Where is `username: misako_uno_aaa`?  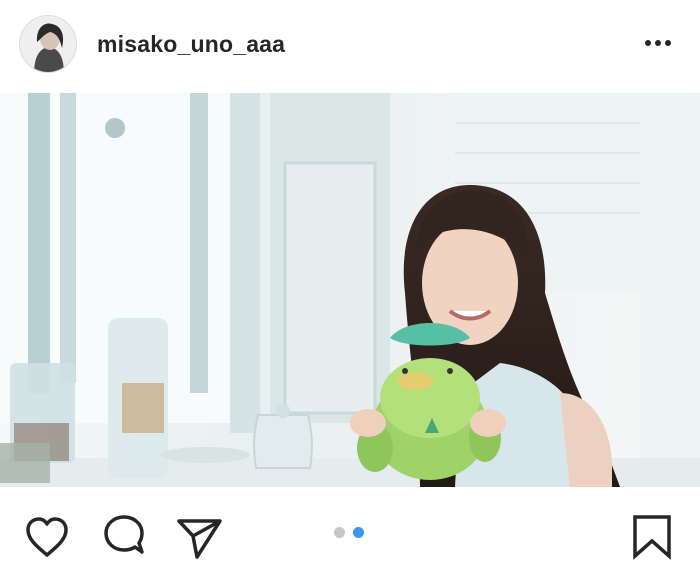 username: misako_uno_aaa is located at coordinates (191, 44).